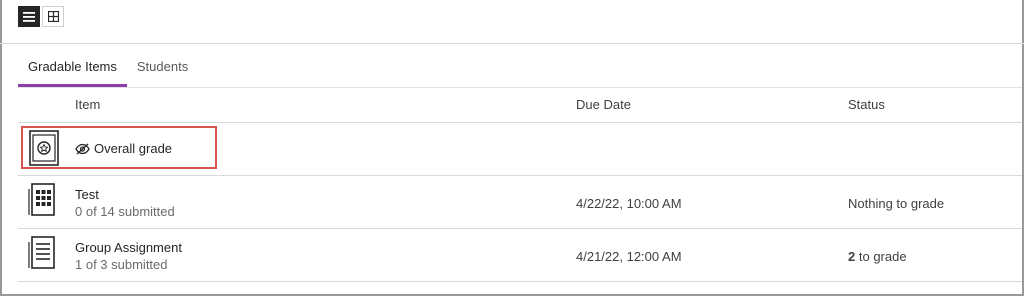 The height and width of the screenshot is (296, 1024). I want to click on list-icon, so click(29, 16).